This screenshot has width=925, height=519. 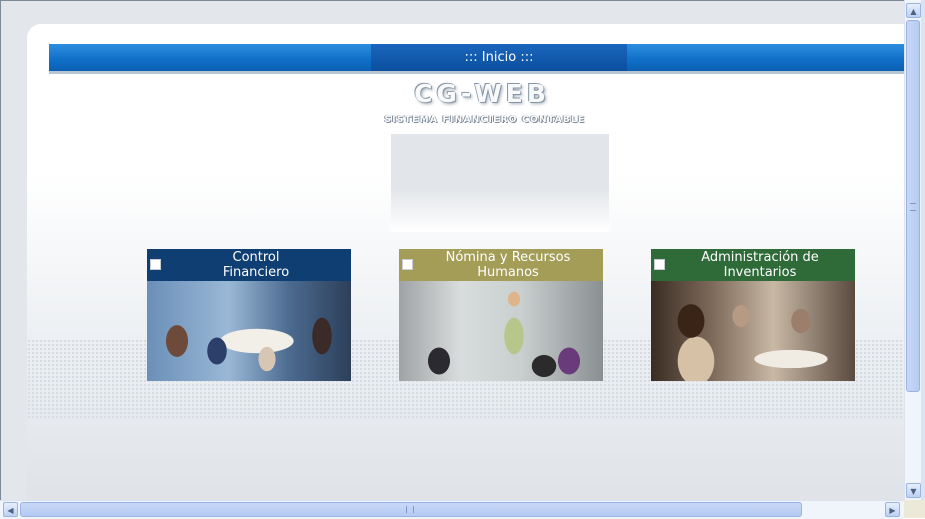 I want to click on module-nomina-recursos-humanos: Nómina y Recursos Humanos, so click(x=501, y=315).